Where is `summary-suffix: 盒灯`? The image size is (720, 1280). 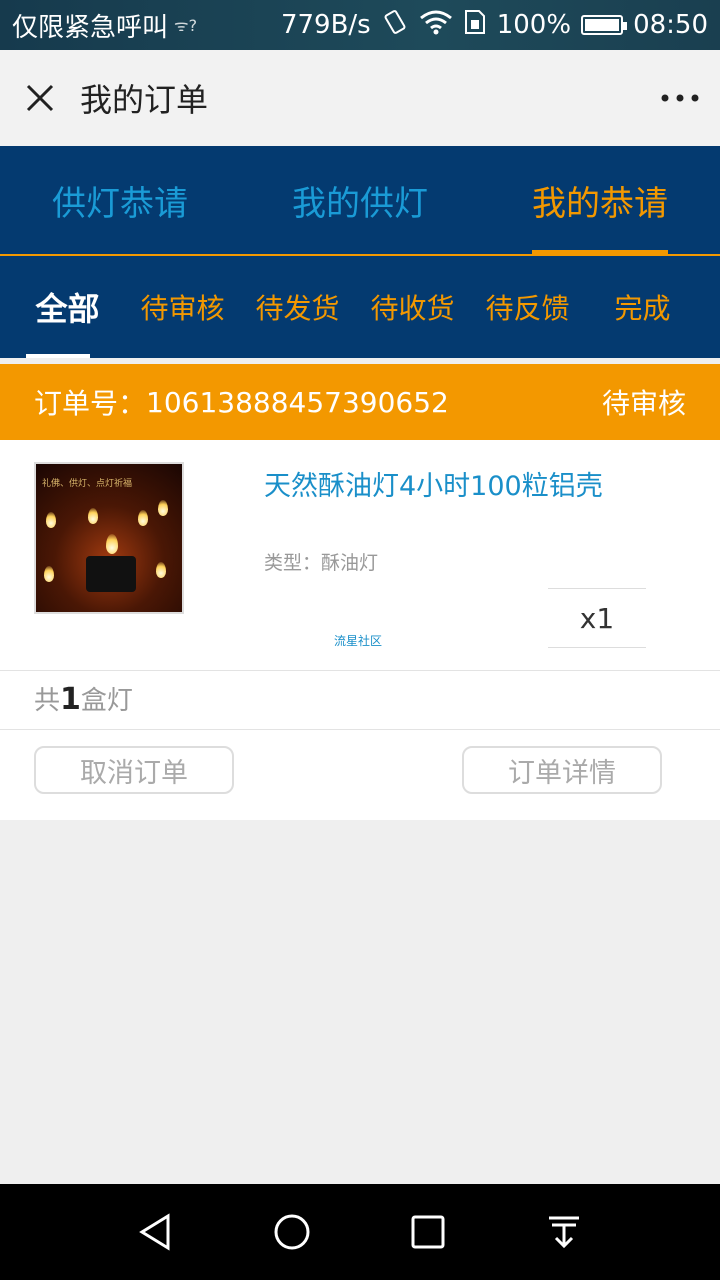
summary-suffix: 盒灯 is located at coordinates (106, 701).